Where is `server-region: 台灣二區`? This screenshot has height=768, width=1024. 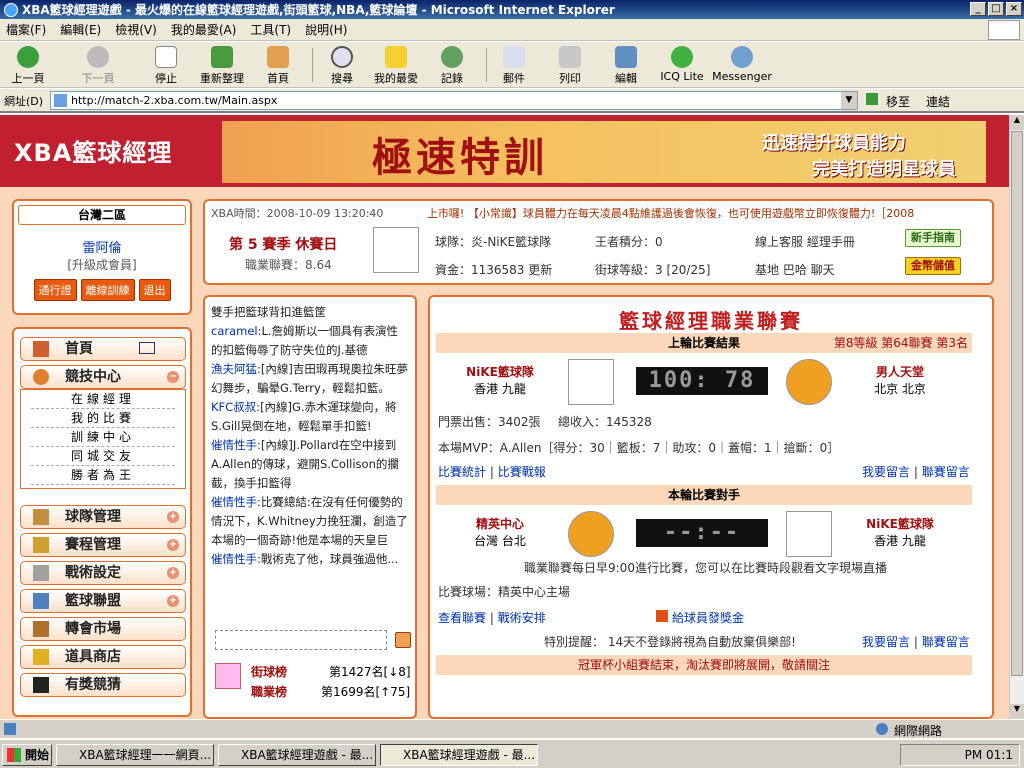 server-region: 台灣二區 is located at coordinates (102, 215).